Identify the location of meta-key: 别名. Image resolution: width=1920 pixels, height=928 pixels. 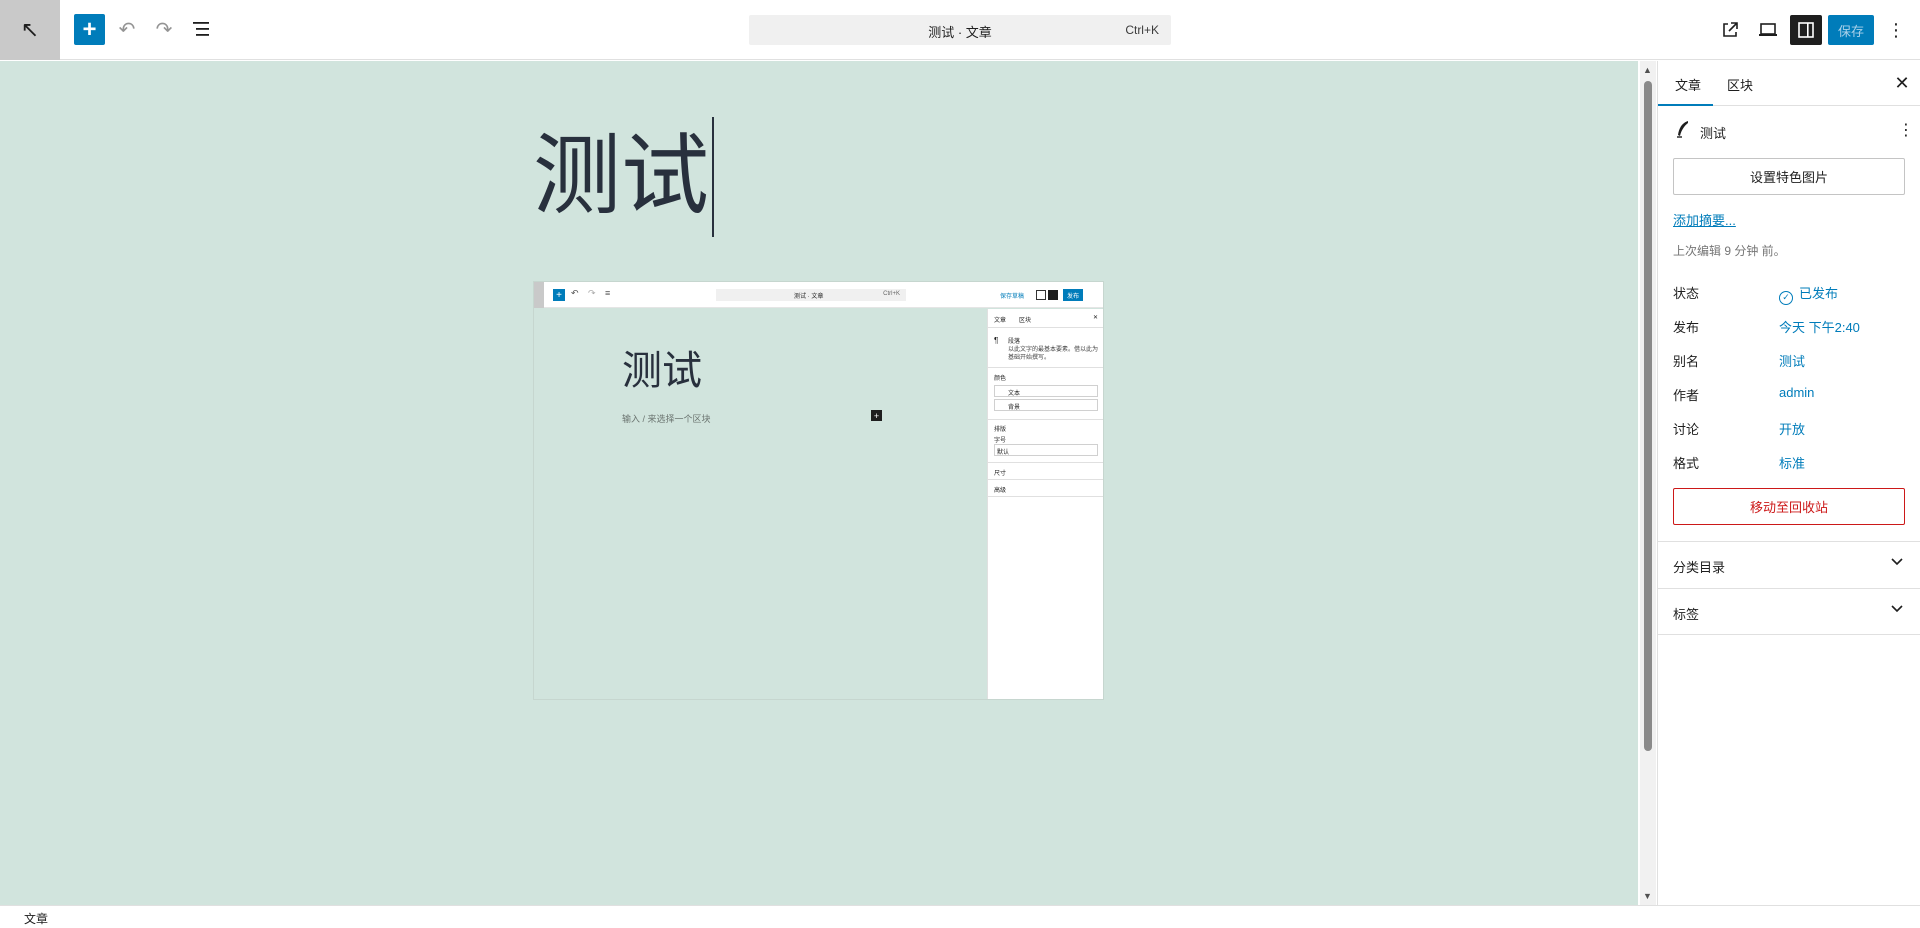
(1686, 361).